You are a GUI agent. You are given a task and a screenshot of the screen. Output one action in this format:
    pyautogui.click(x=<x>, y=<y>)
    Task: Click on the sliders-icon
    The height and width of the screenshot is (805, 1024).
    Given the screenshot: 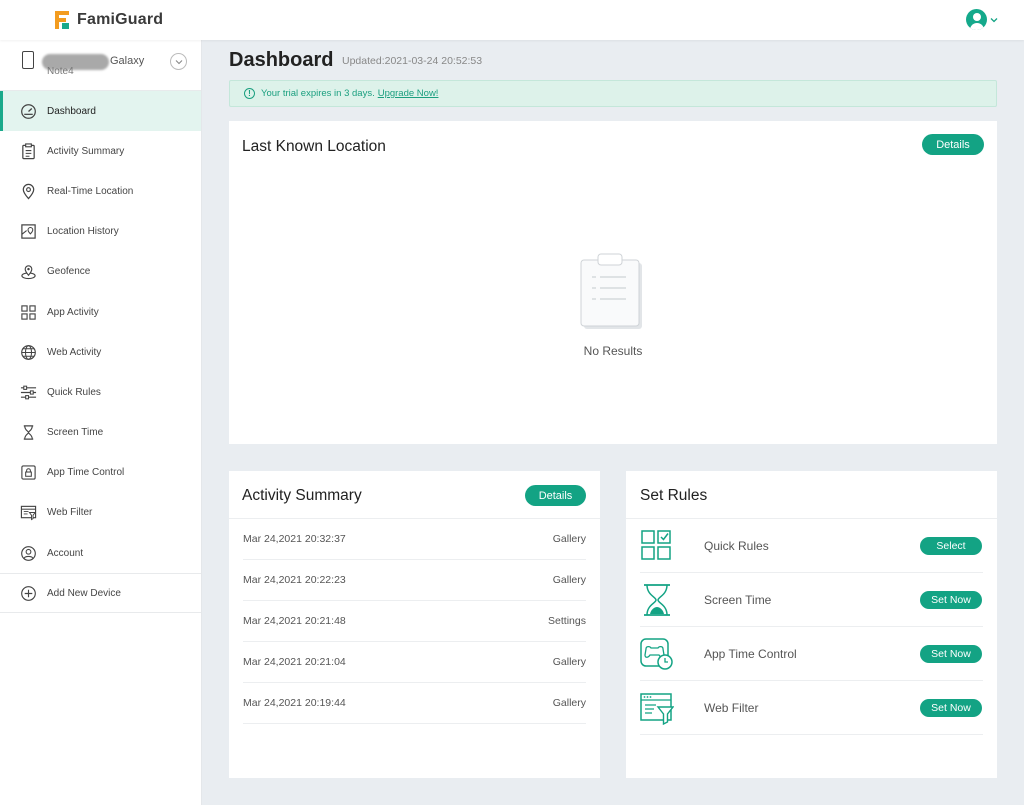 What is the action you would take?
    pyautogui.click(x=28, y=392)
    